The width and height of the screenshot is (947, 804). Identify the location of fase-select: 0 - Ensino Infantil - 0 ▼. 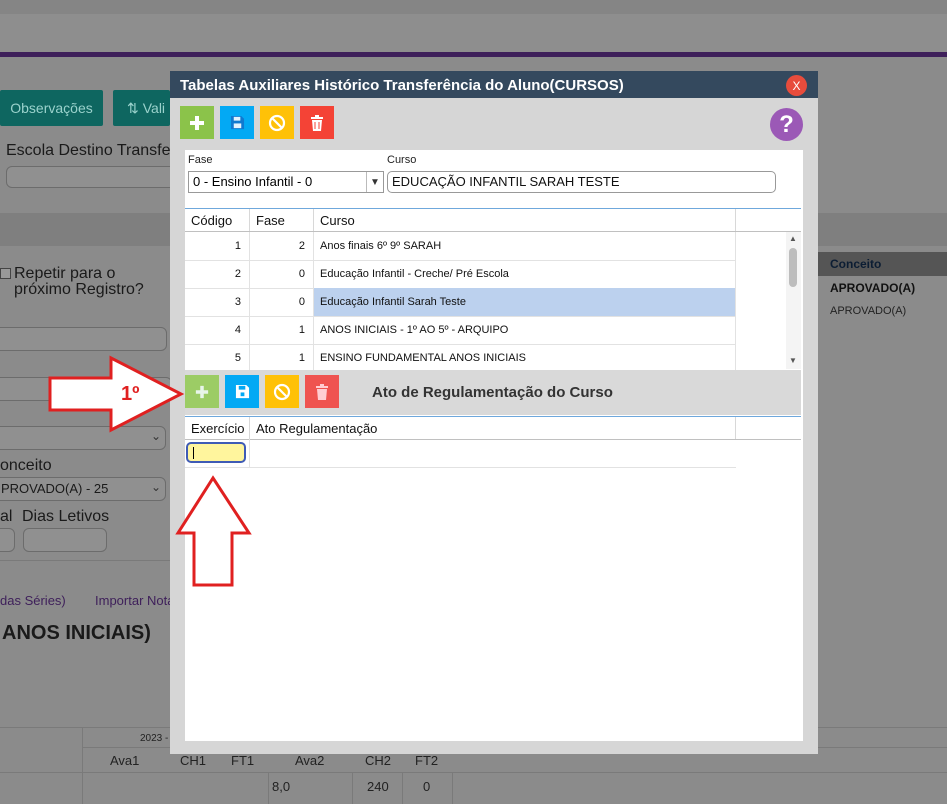
(286, 182).